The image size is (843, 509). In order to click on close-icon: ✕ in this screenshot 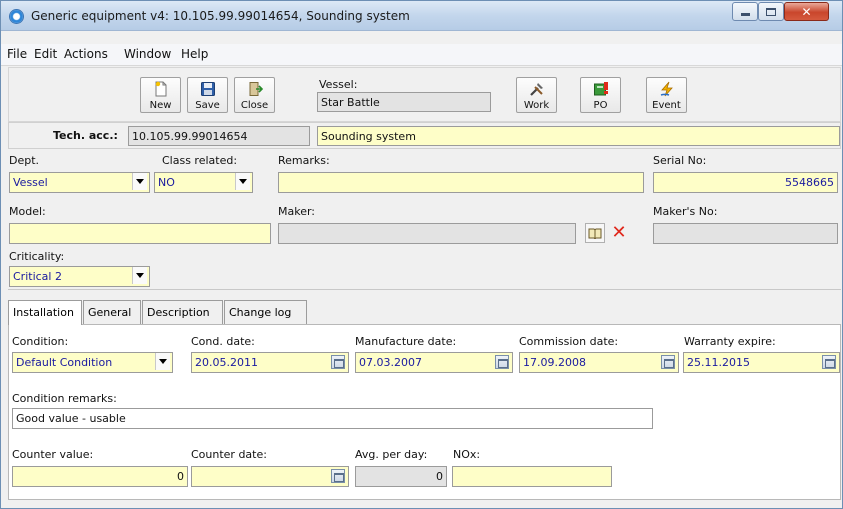, I will do `click(806, 11)`.